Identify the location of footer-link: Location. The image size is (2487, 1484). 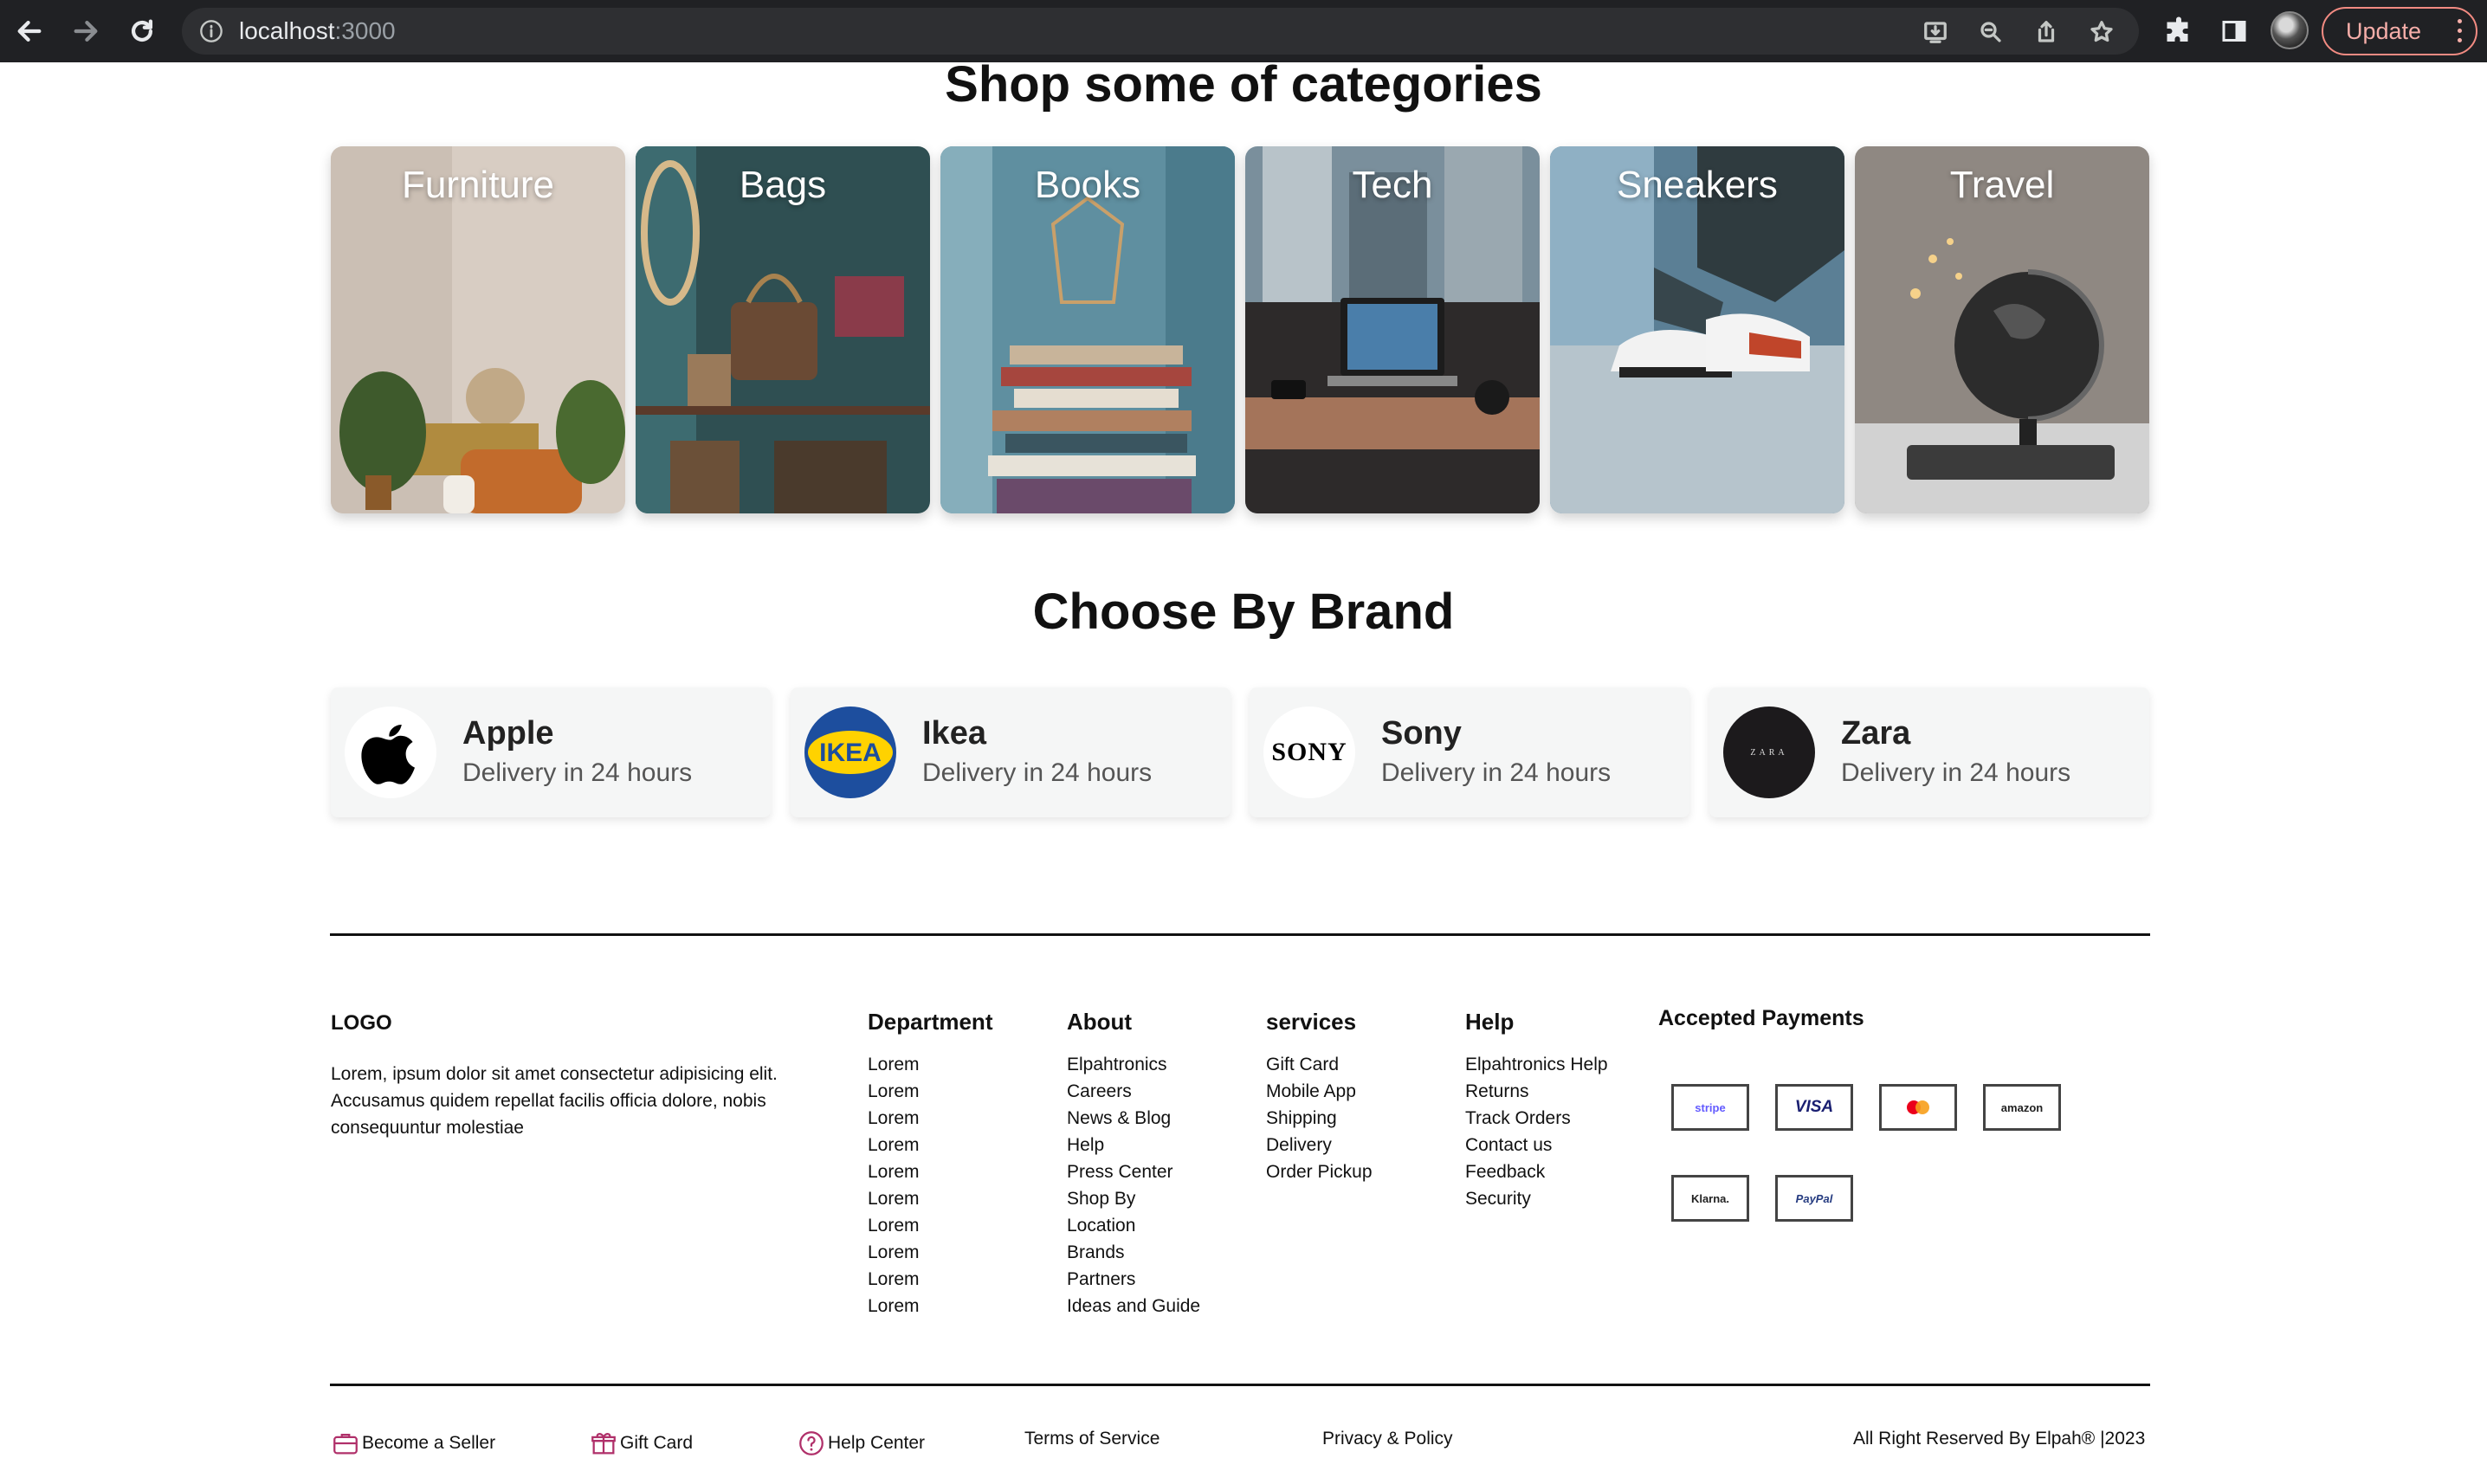
(1133, 1225).